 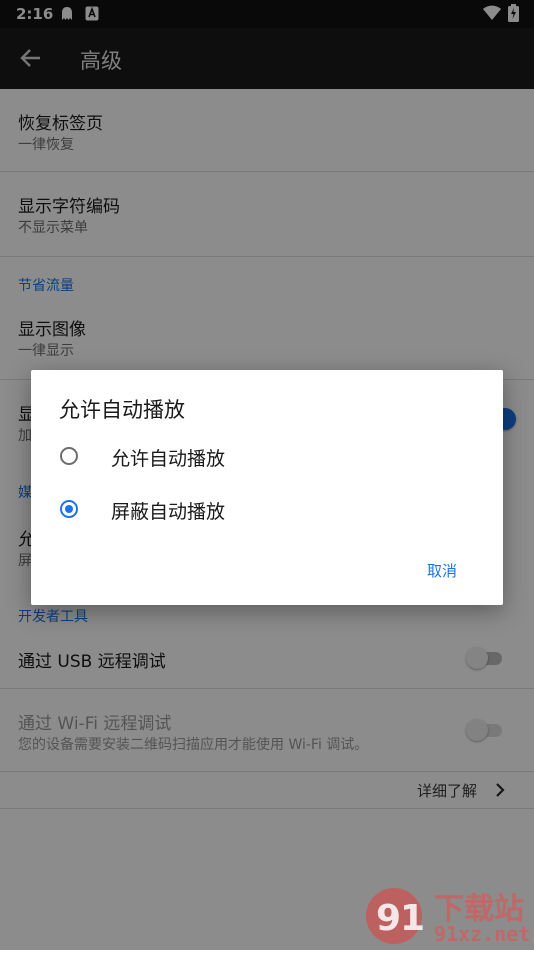 I want to click on radio-option-allow-autoplay: 允许自动播放, so click(x=267, y=457).